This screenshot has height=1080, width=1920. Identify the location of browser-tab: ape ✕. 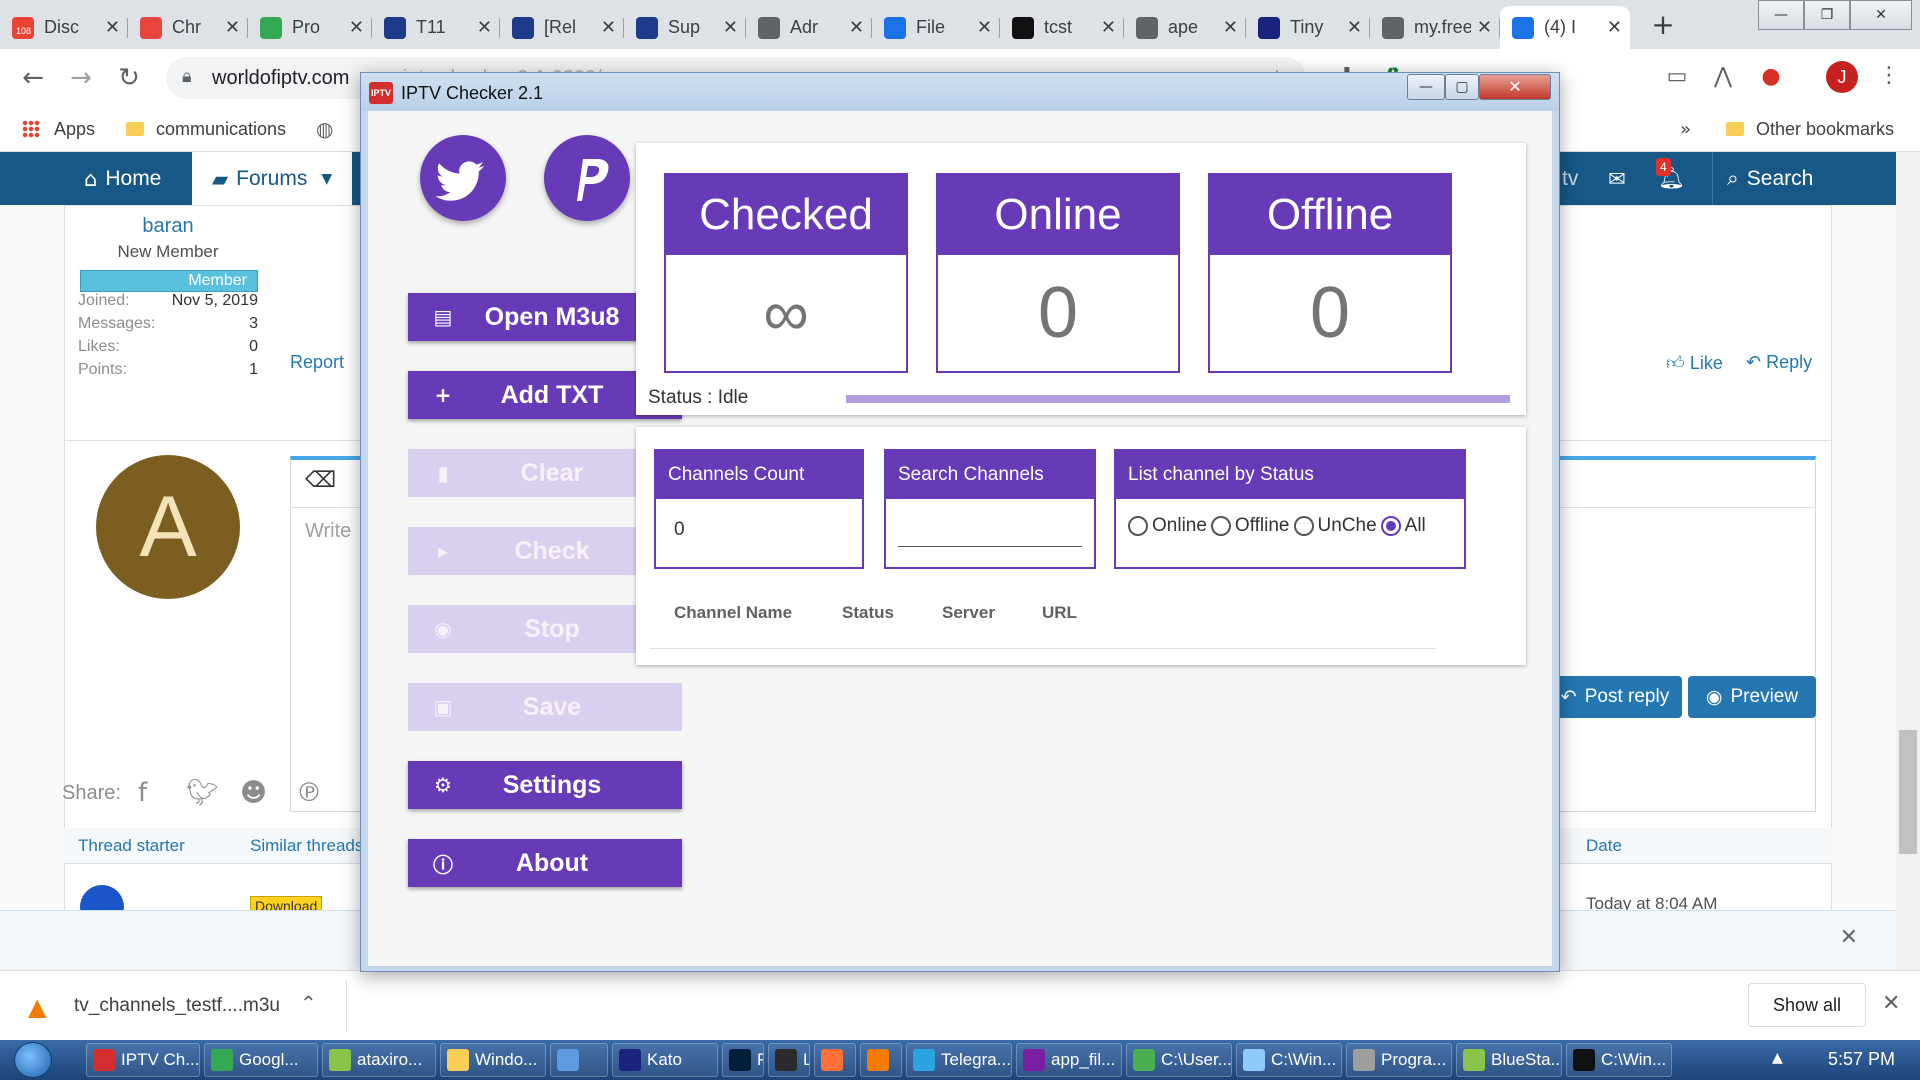
(1185, 27).